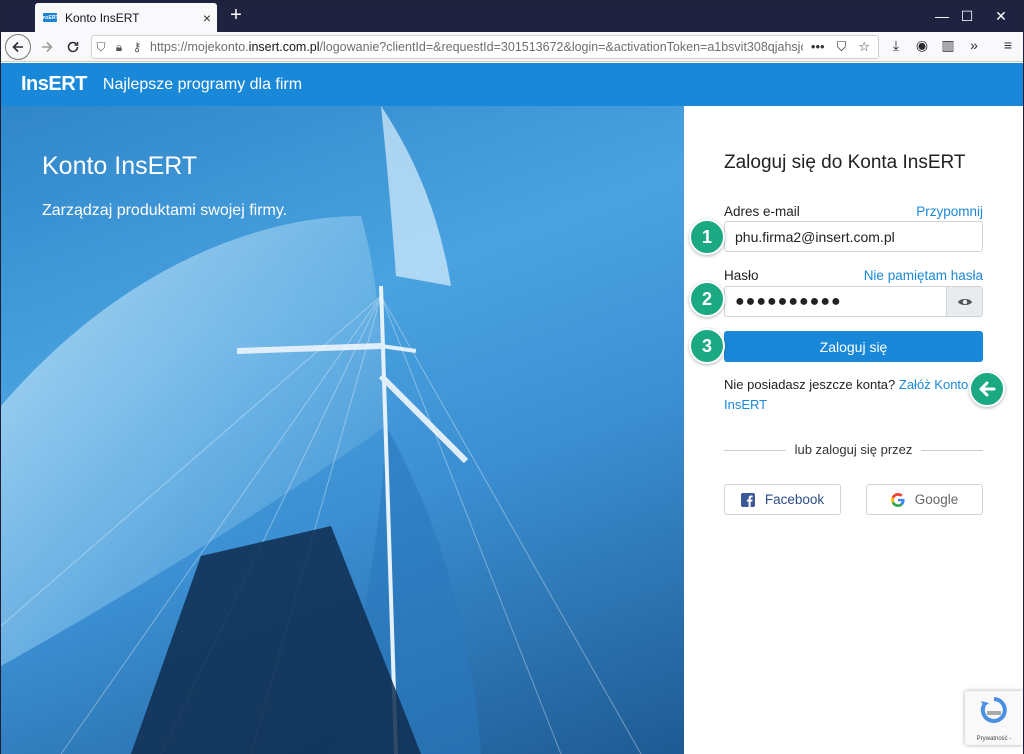  Describe the element at coordinates (120, 166) in the screenshot. I see `hero-title: Konto InsERT` at that location.